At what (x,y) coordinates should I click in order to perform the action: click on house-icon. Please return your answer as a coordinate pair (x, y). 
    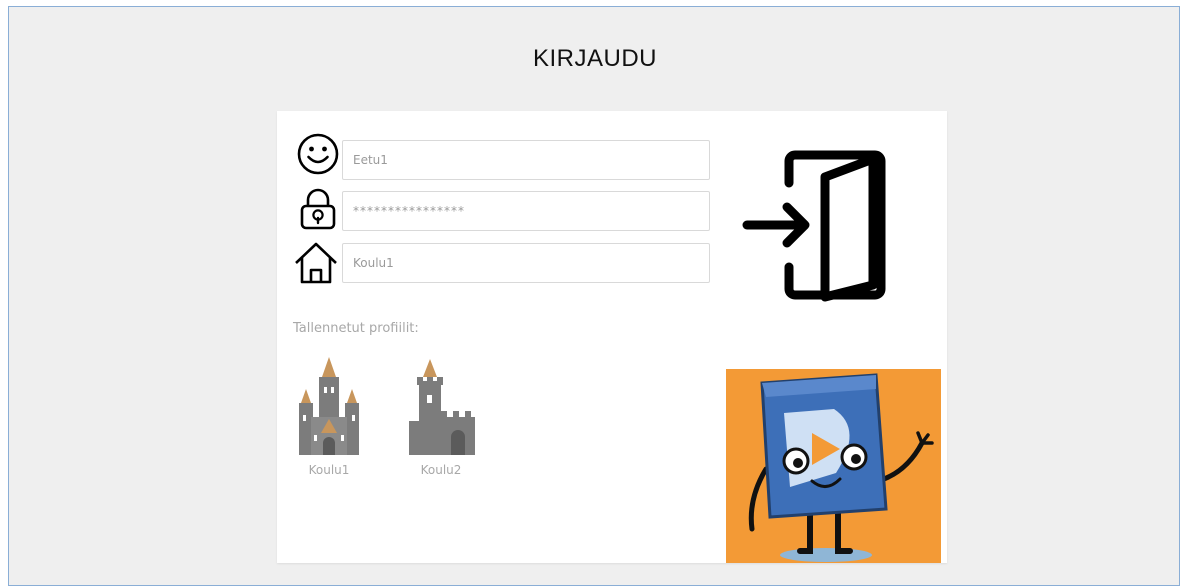
    Looking at the image, I should click on (316, 263).